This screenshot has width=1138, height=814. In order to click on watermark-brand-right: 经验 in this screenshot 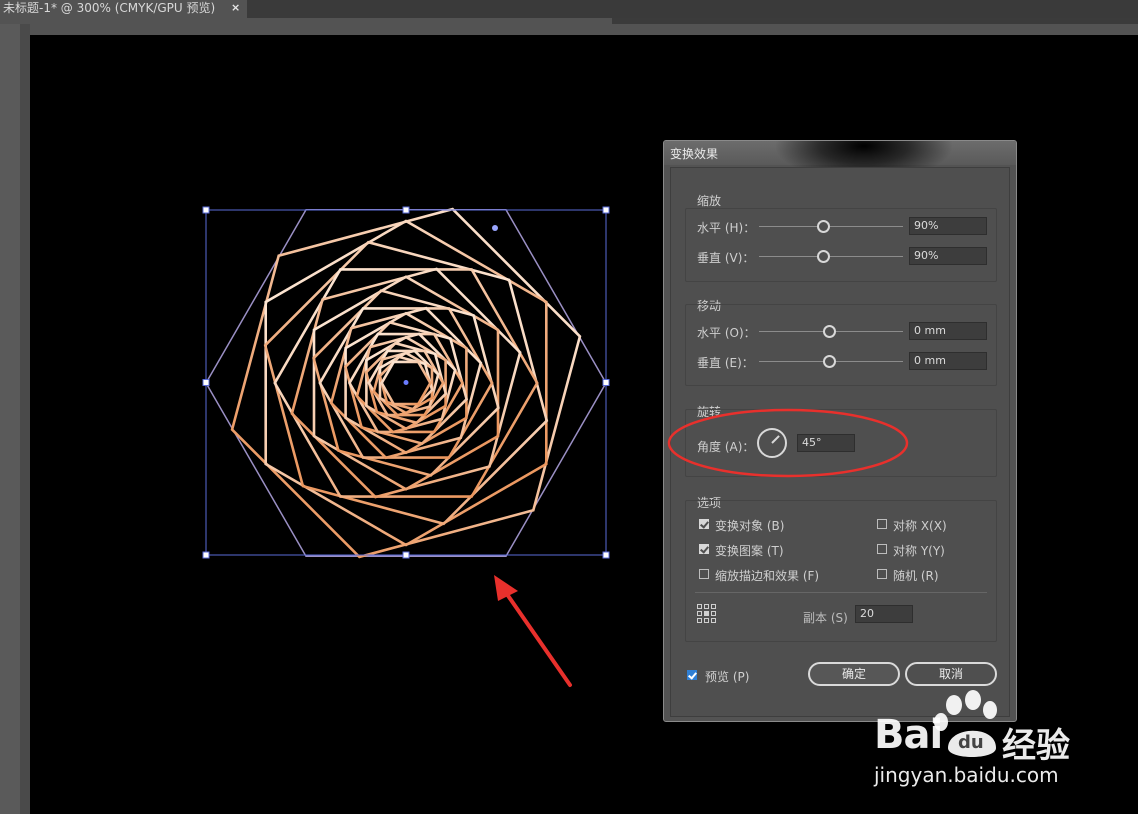, I will do `click(1036, 746)`.